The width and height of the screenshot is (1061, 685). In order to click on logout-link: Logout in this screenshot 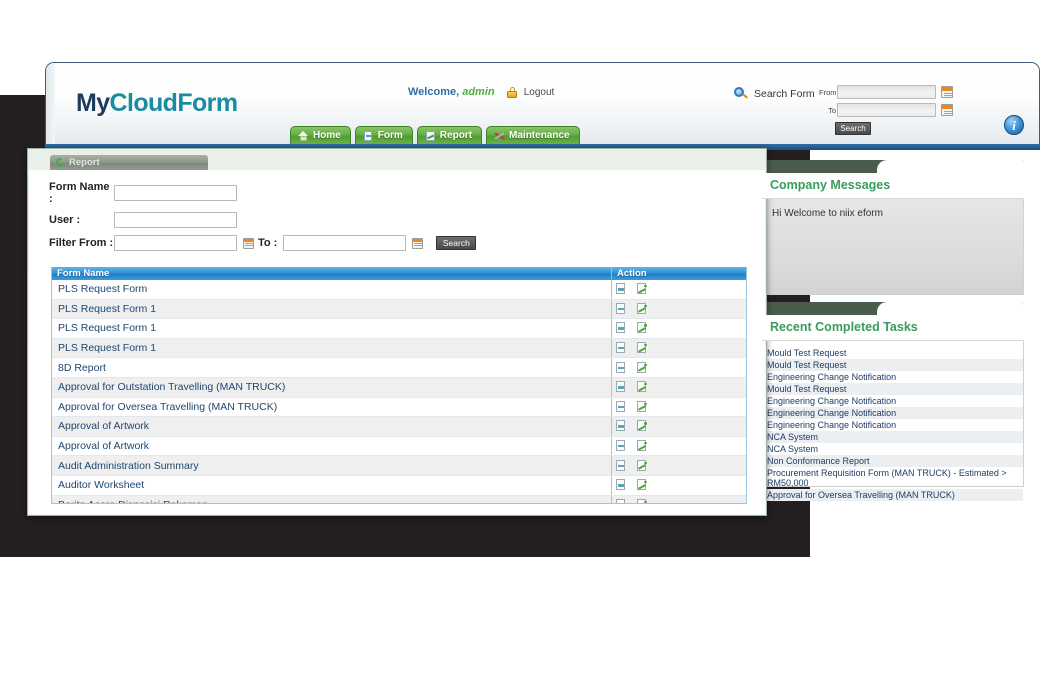, I will do `click(539, 92)`.